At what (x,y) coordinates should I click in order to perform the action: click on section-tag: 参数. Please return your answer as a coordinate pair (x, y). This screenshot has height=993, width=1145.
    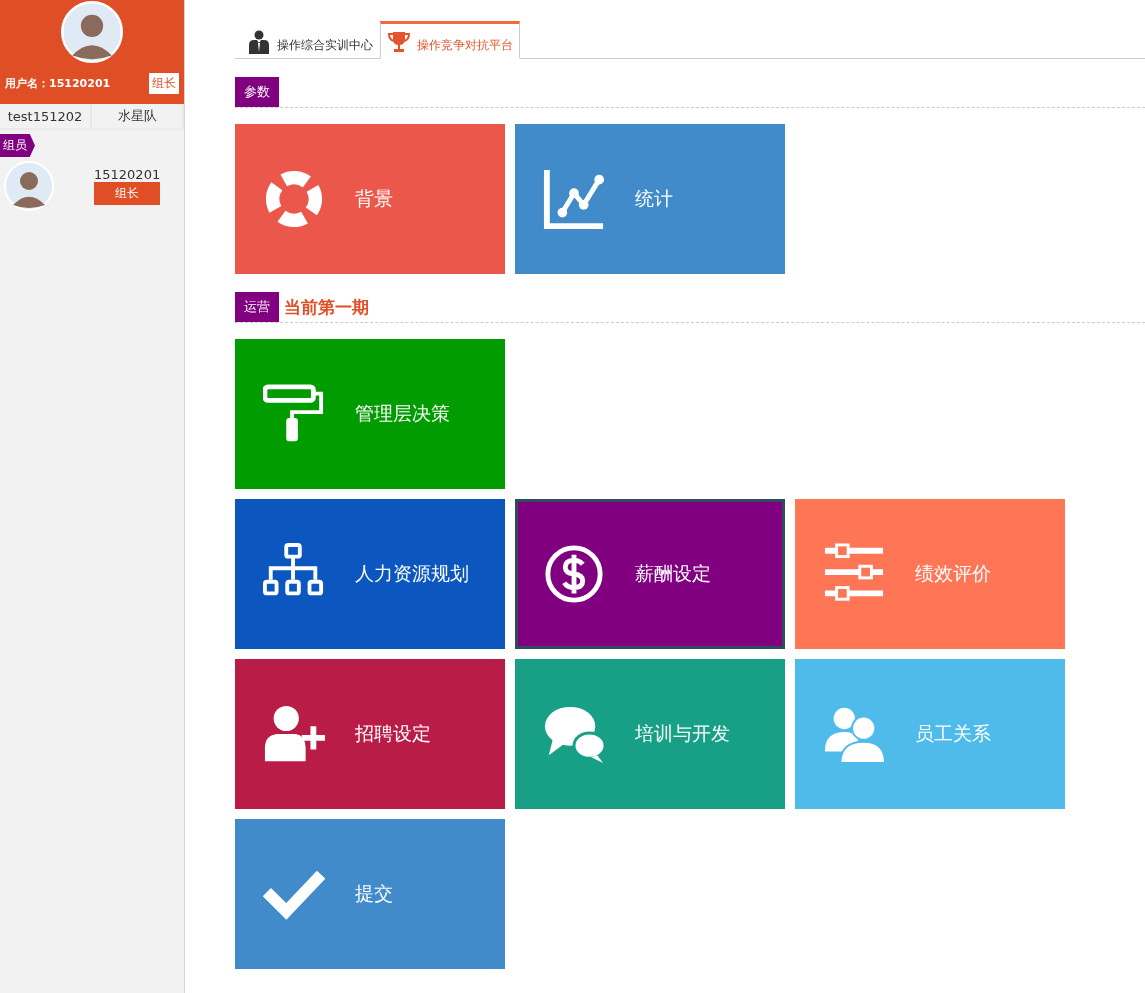
    Looking at the image, I should click on (257, 92).